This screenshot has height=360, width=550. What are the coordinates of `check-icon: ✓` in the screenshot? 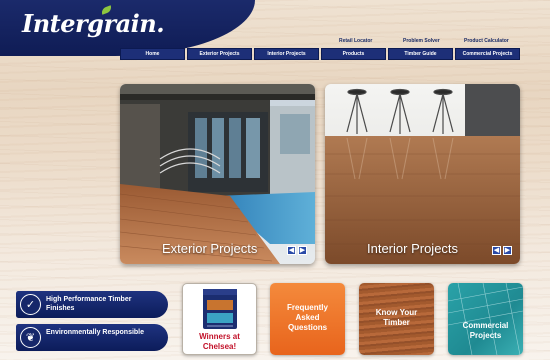 It's located at (30, 304).